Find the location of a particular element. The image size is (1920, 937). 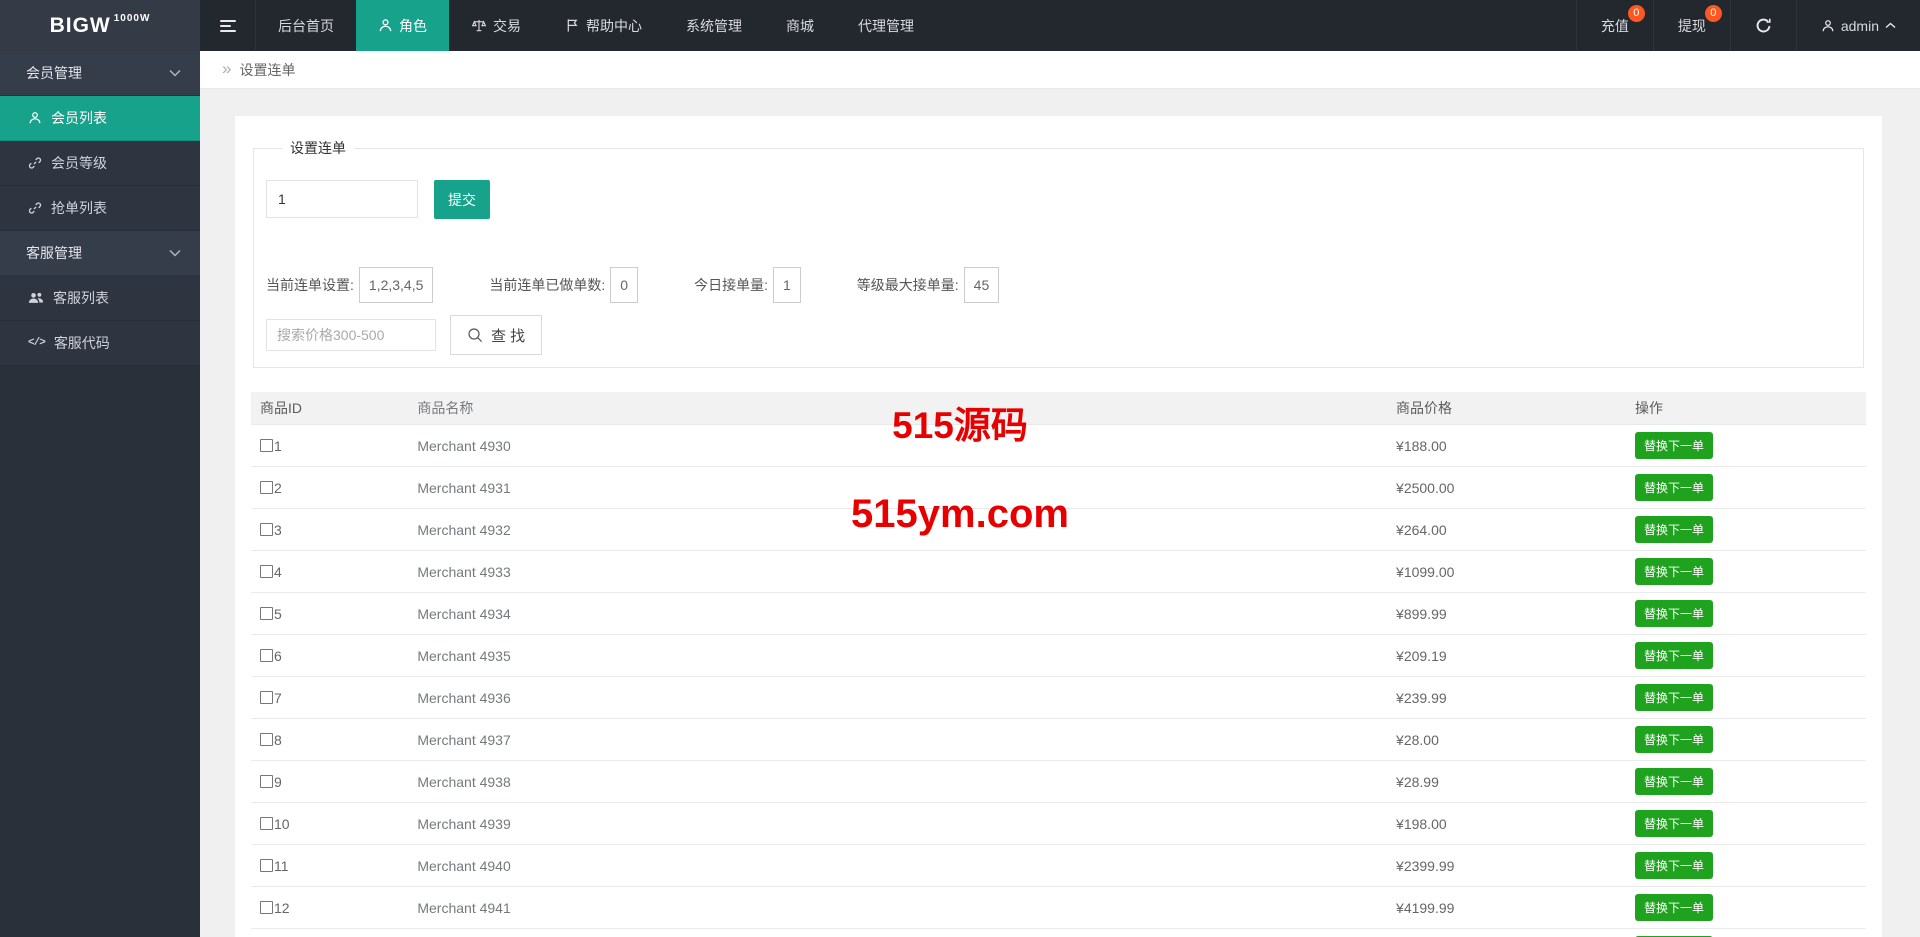

refresh-button is located at coordinates (1762, 25).